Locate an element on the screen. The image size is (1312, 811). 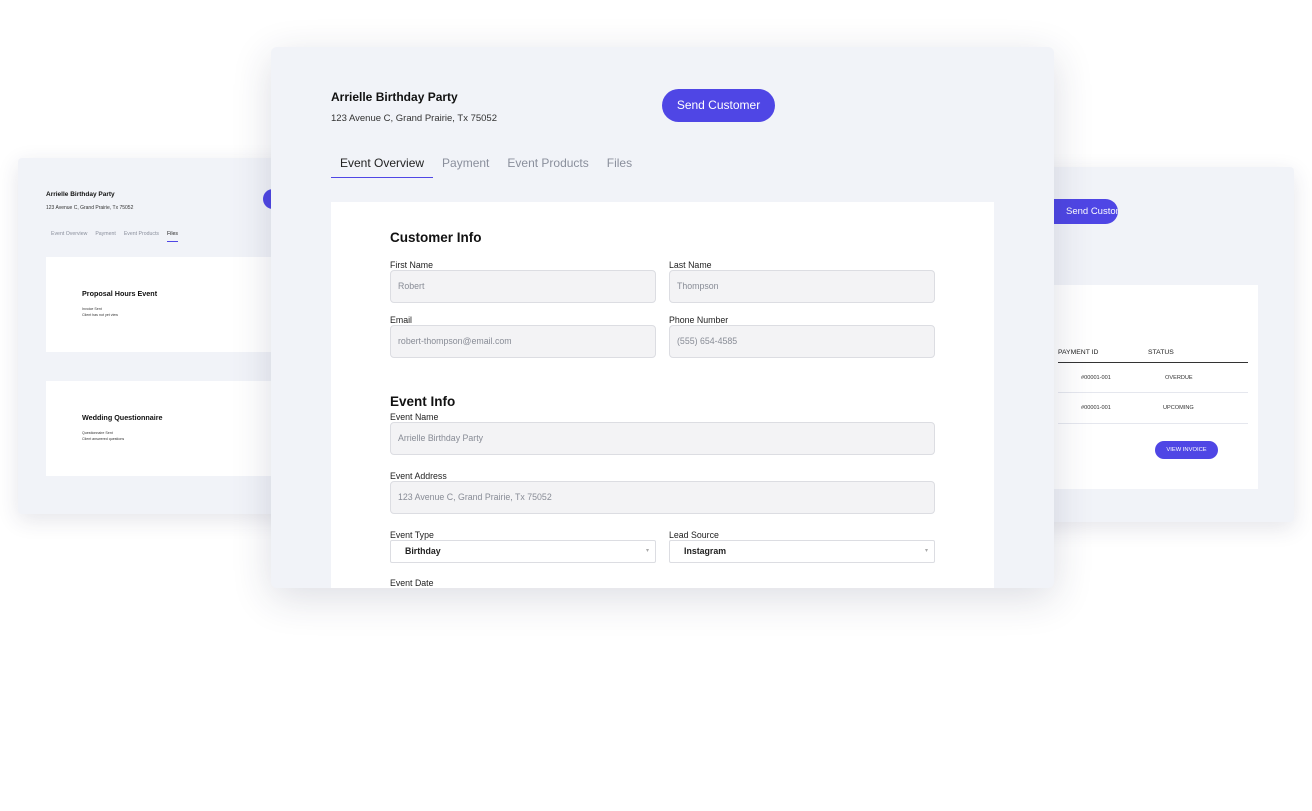
first-name-input: Robert is located at coordinates (523, 286).